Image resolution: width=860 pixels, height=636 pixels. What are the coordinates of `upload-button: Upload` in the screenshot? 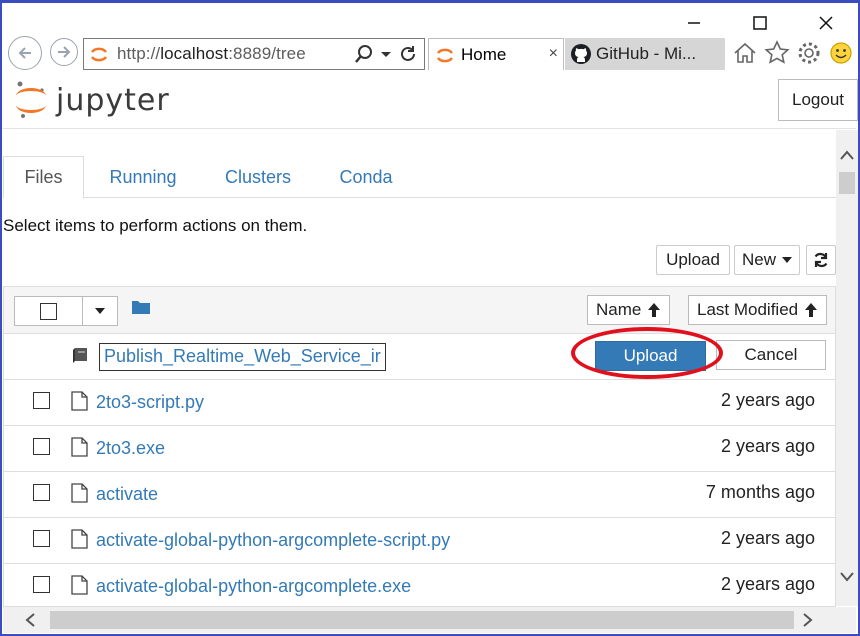 It's located at (693, 260).